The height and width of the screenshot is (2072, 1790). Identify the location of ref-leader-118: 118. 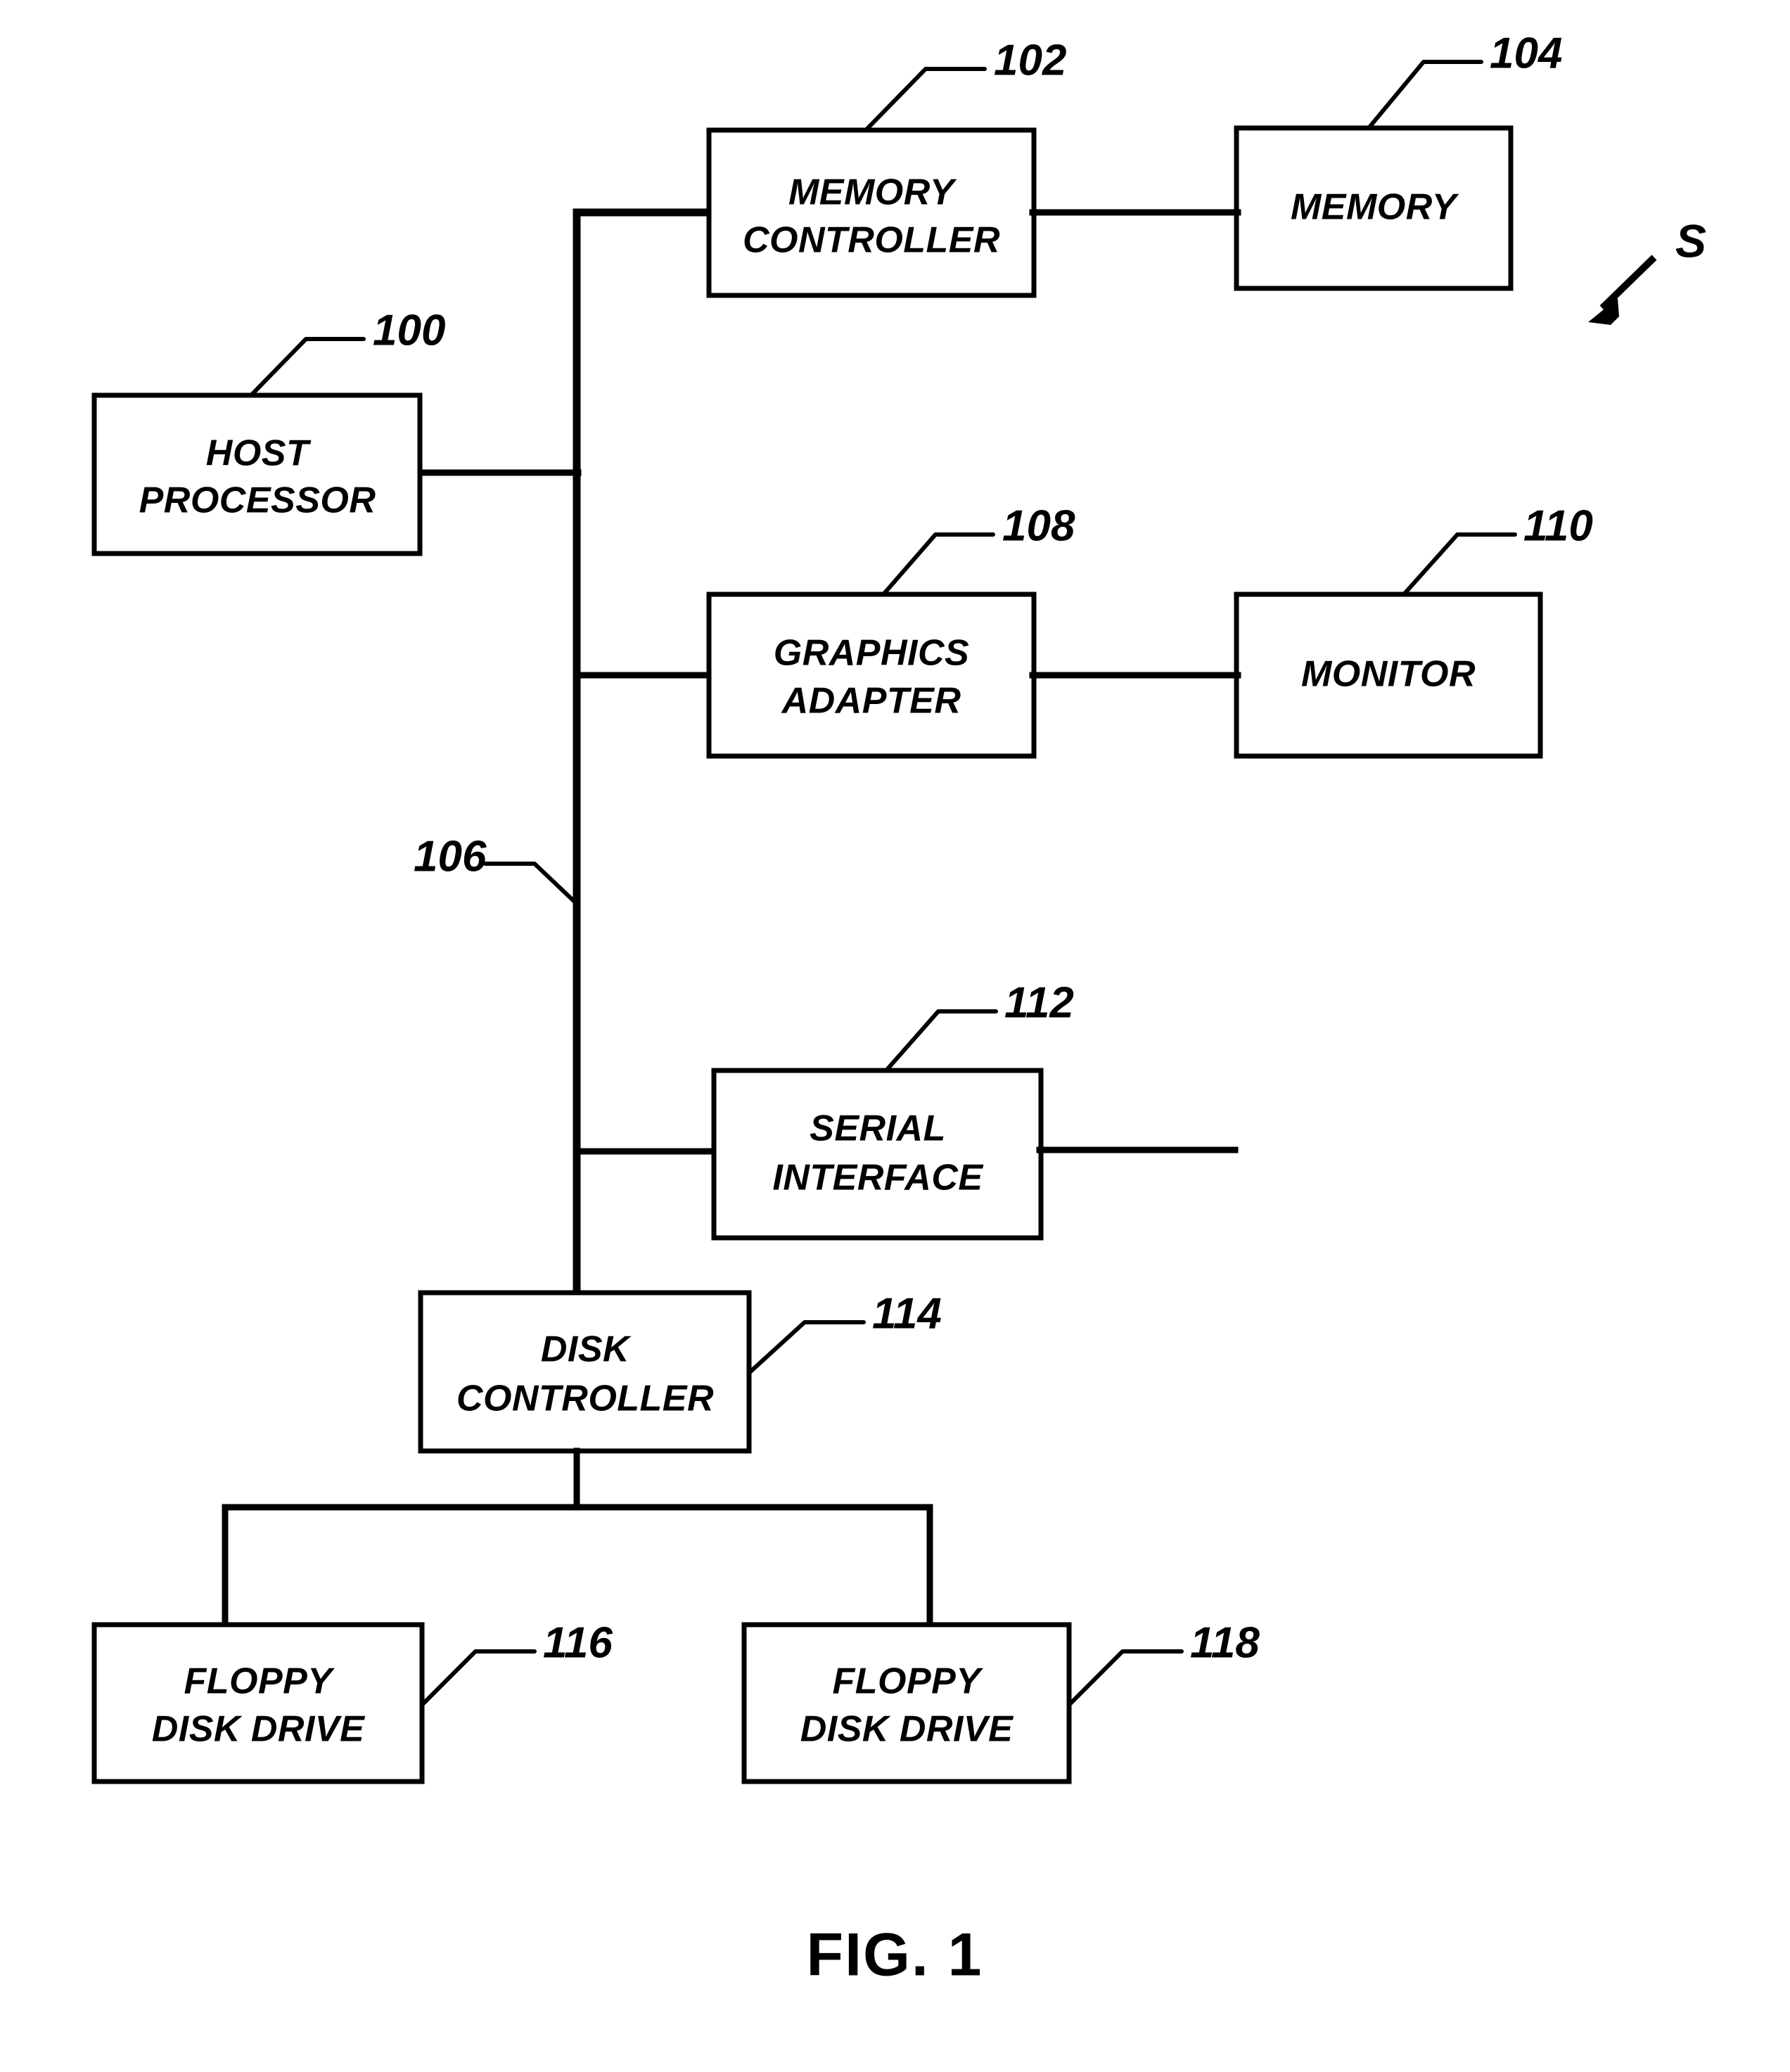
(1163, 1663).